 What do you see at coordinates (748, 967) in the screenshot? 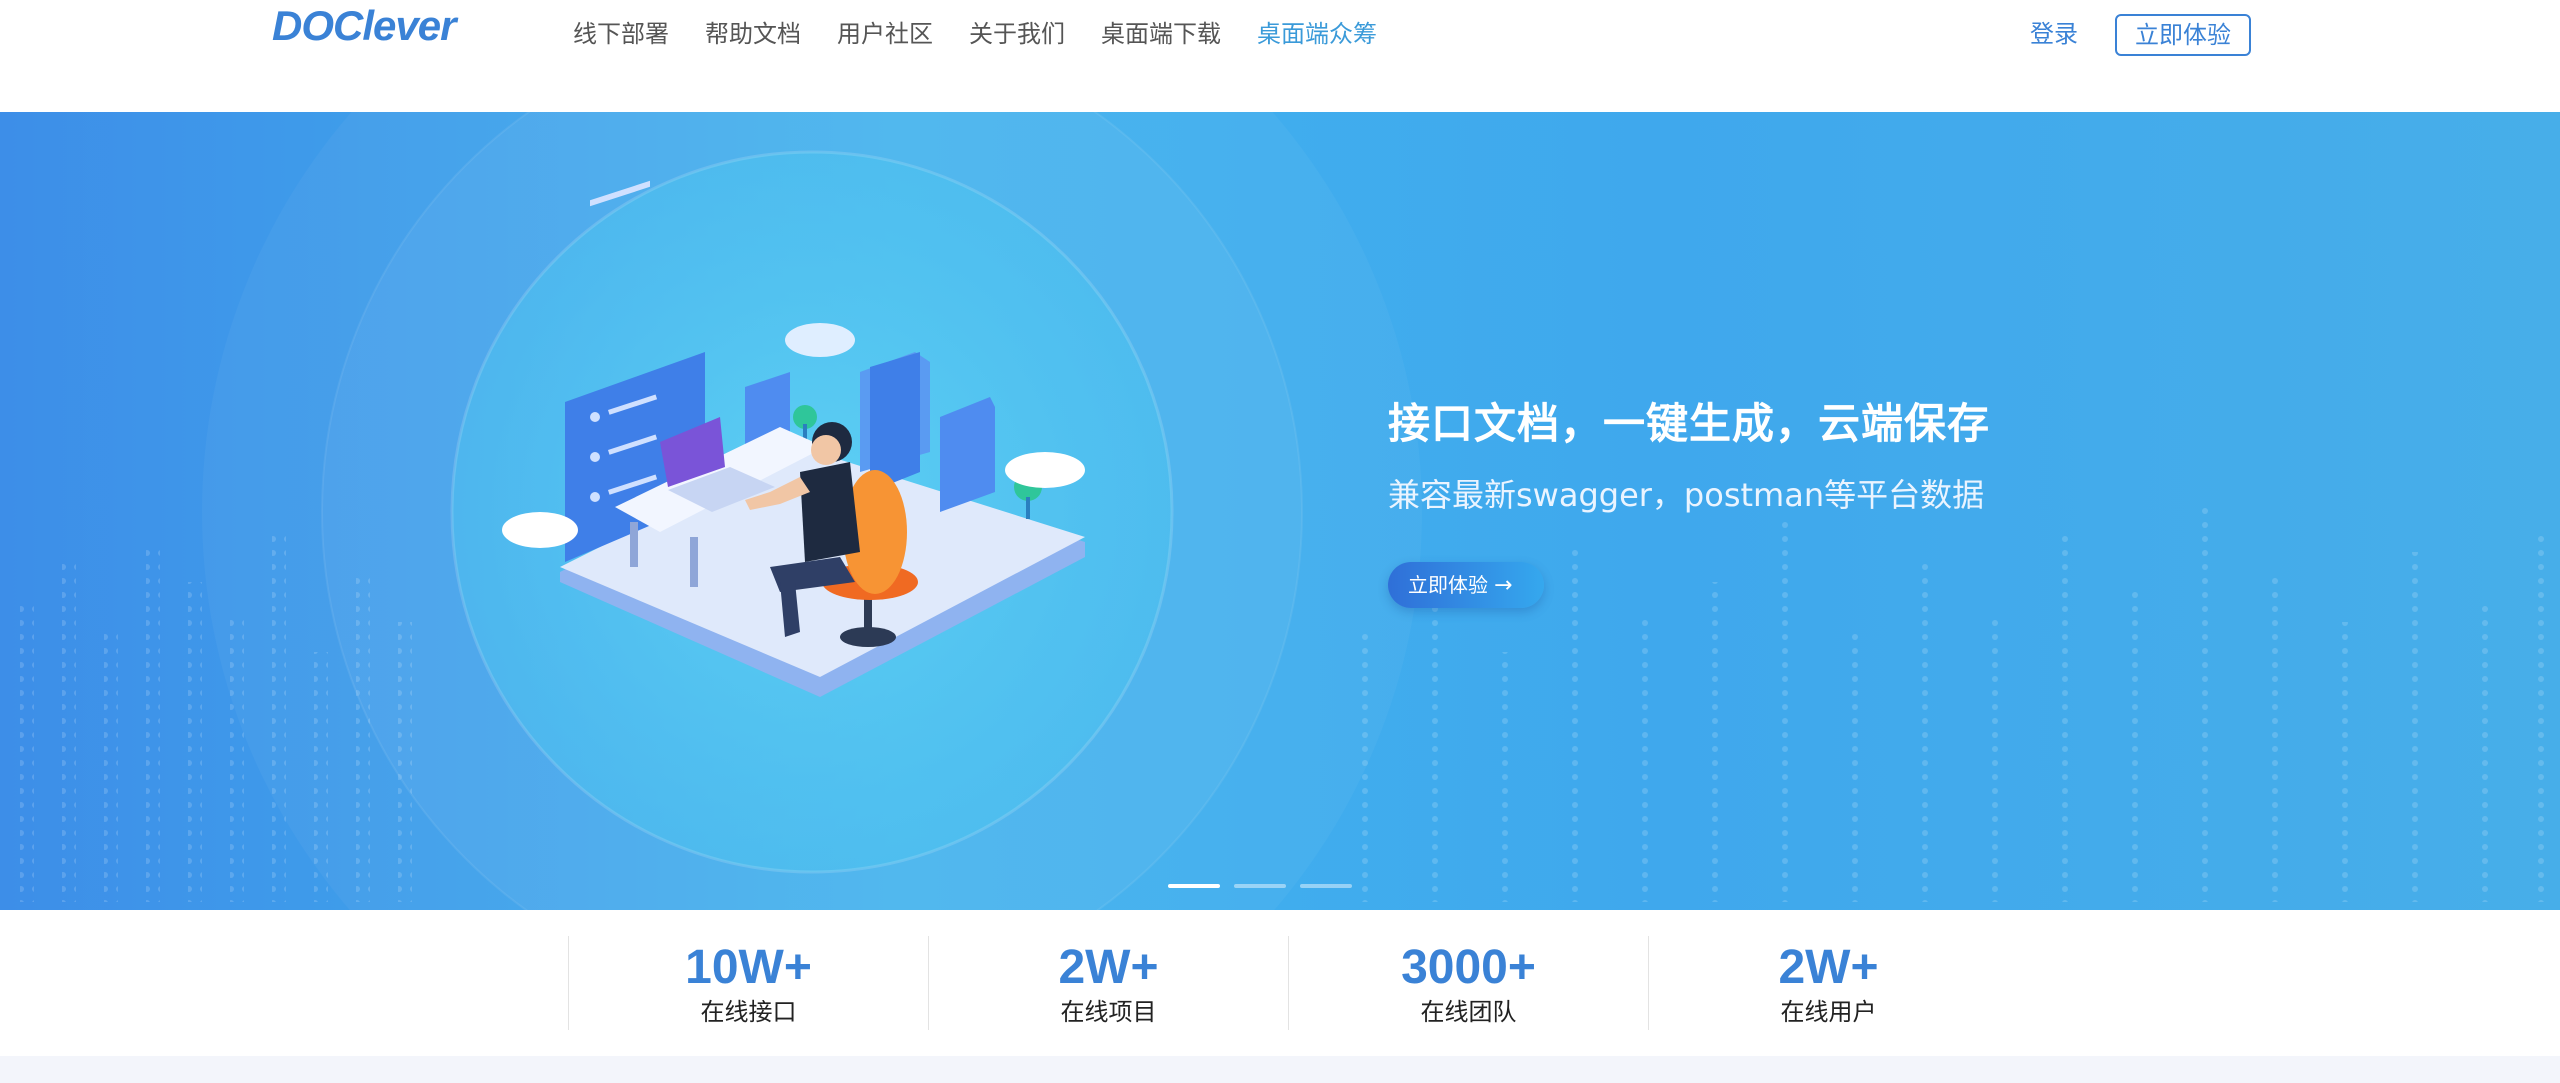
I see `stat-value: 10W+` at bounding box center [748, 967].